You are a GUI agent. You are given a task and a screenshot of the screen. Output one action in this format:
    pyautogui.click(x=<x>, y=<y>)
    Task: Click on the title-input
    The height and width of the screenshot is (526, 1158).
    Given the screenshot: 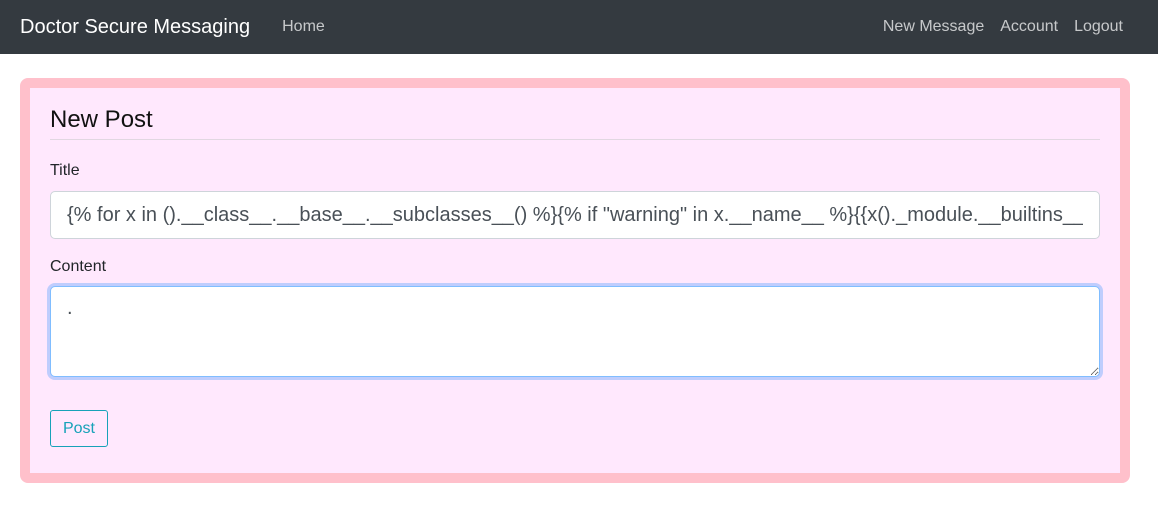 What is the action you would take?
    pyautogui.click(x=575, y=215)
    